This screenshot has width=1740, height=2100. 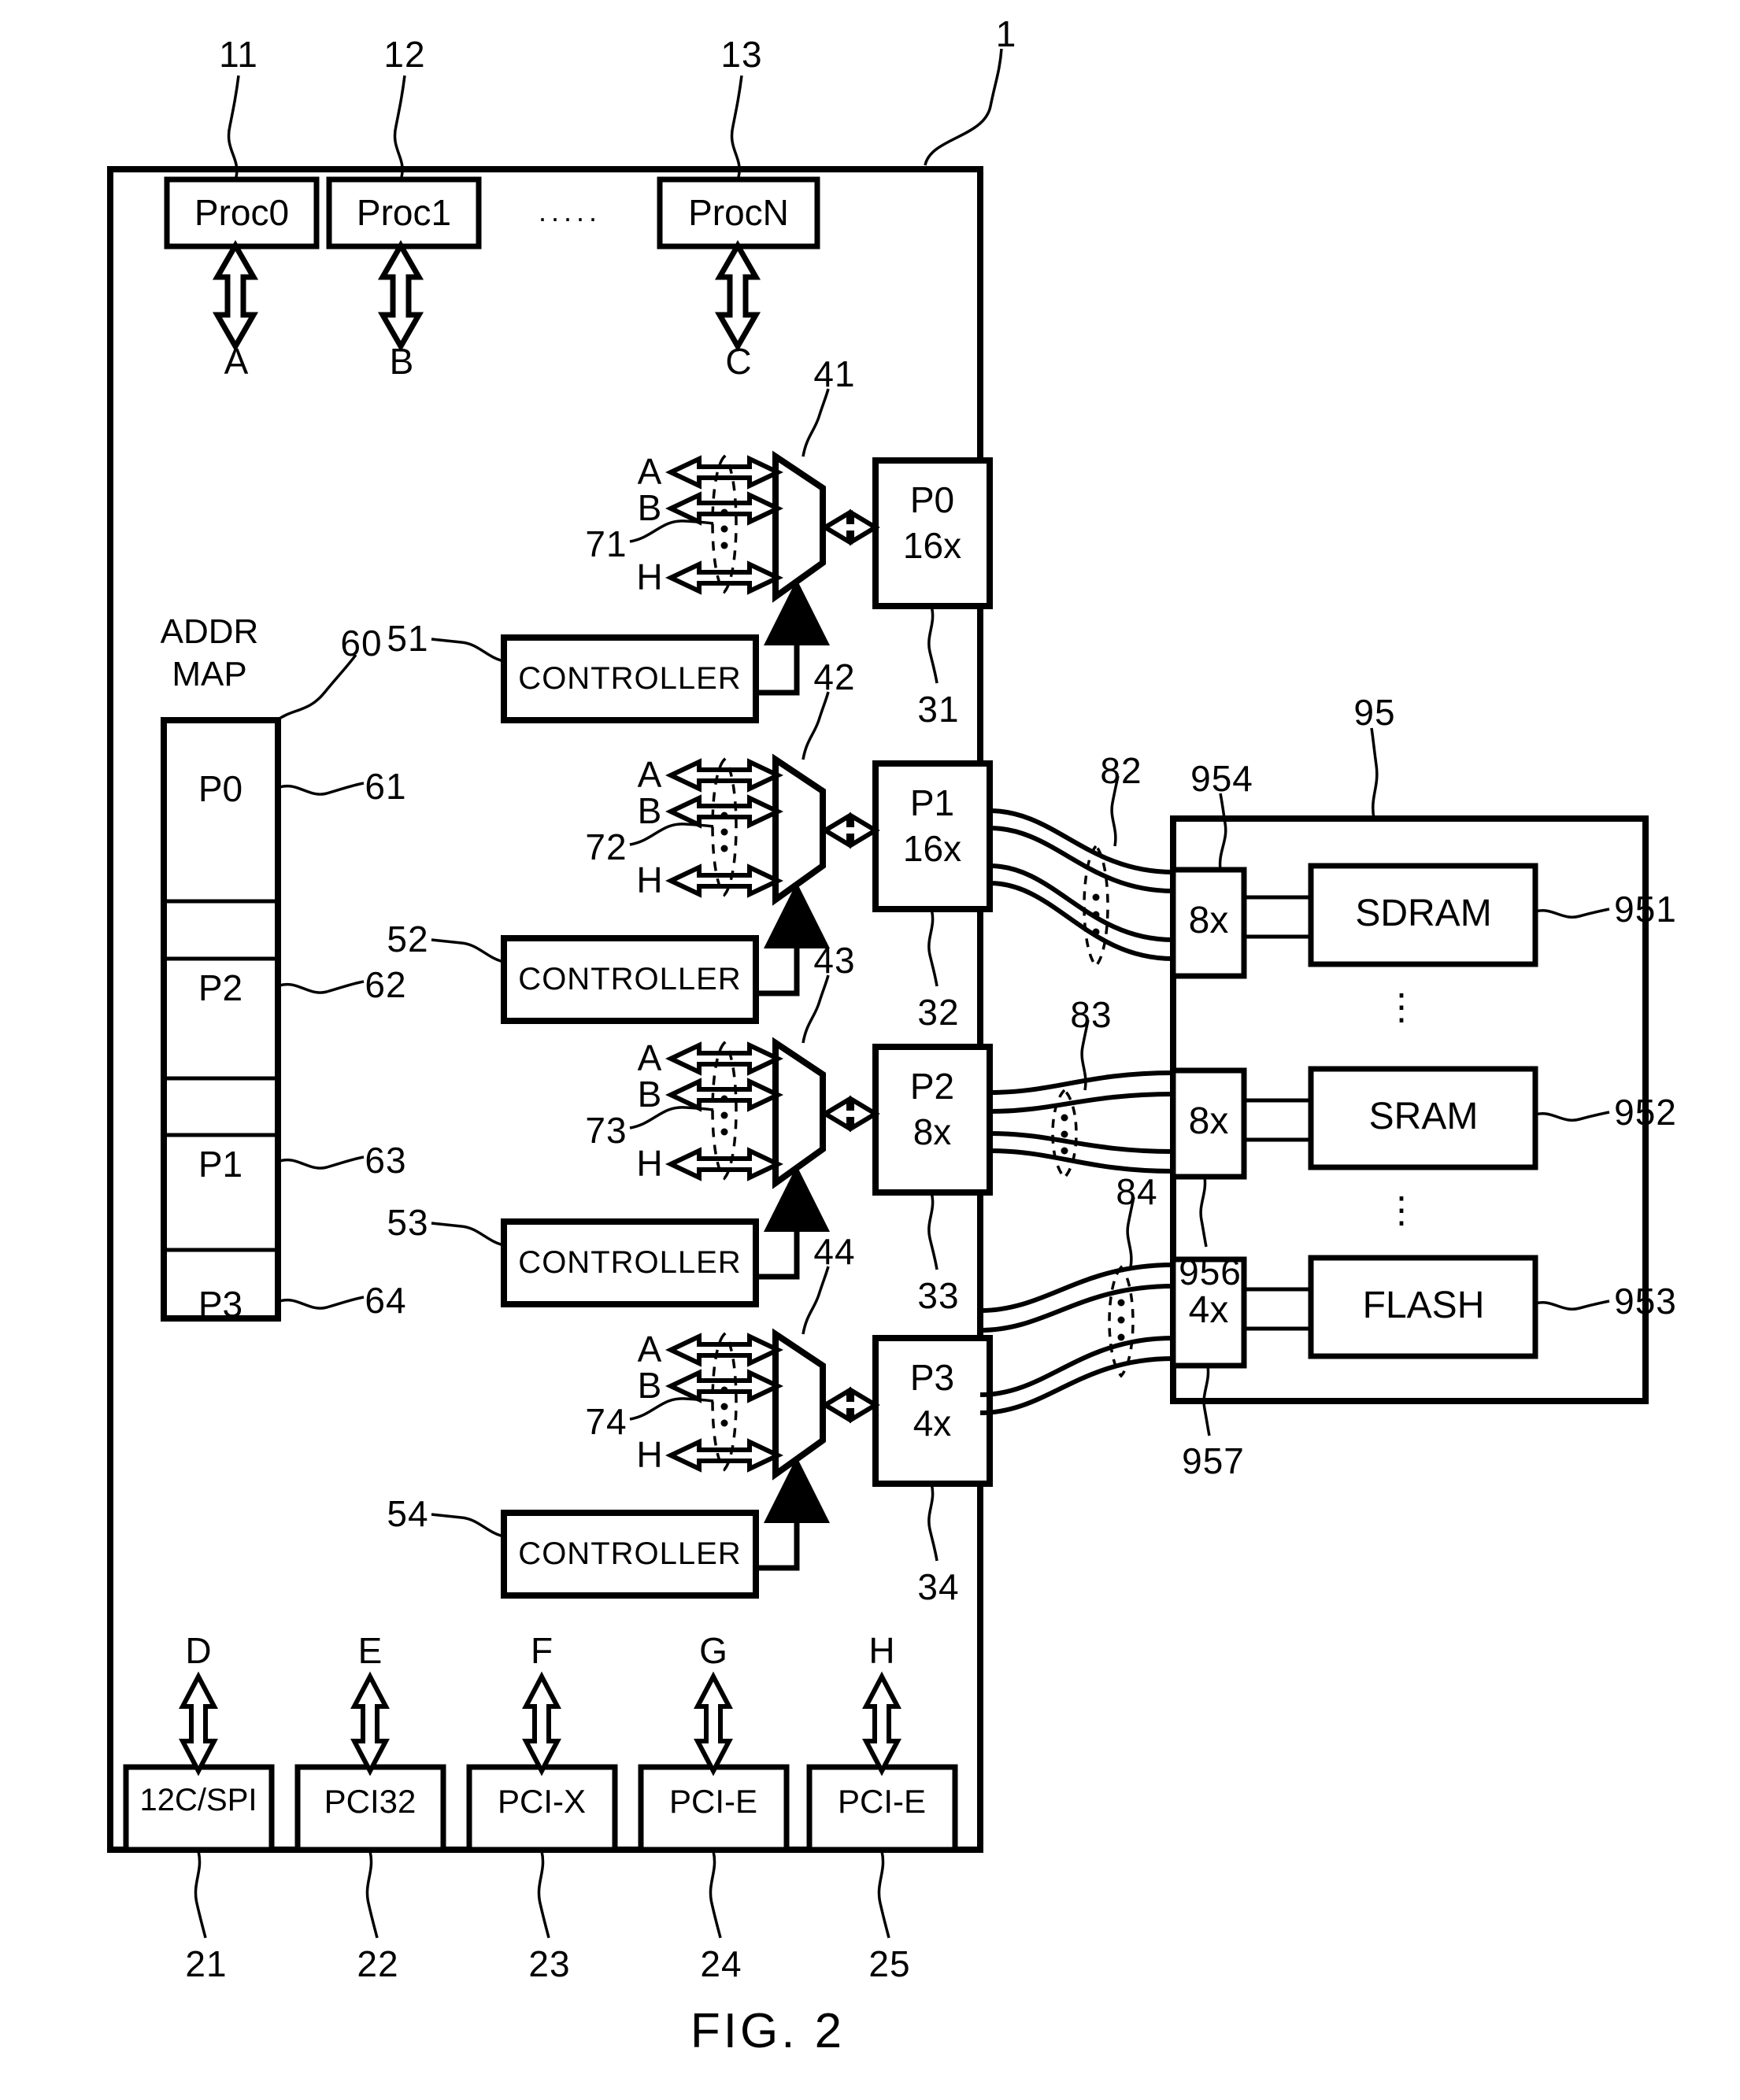 I want to click on ref-label-bundle-72: 72, so click(x=606, y=846).